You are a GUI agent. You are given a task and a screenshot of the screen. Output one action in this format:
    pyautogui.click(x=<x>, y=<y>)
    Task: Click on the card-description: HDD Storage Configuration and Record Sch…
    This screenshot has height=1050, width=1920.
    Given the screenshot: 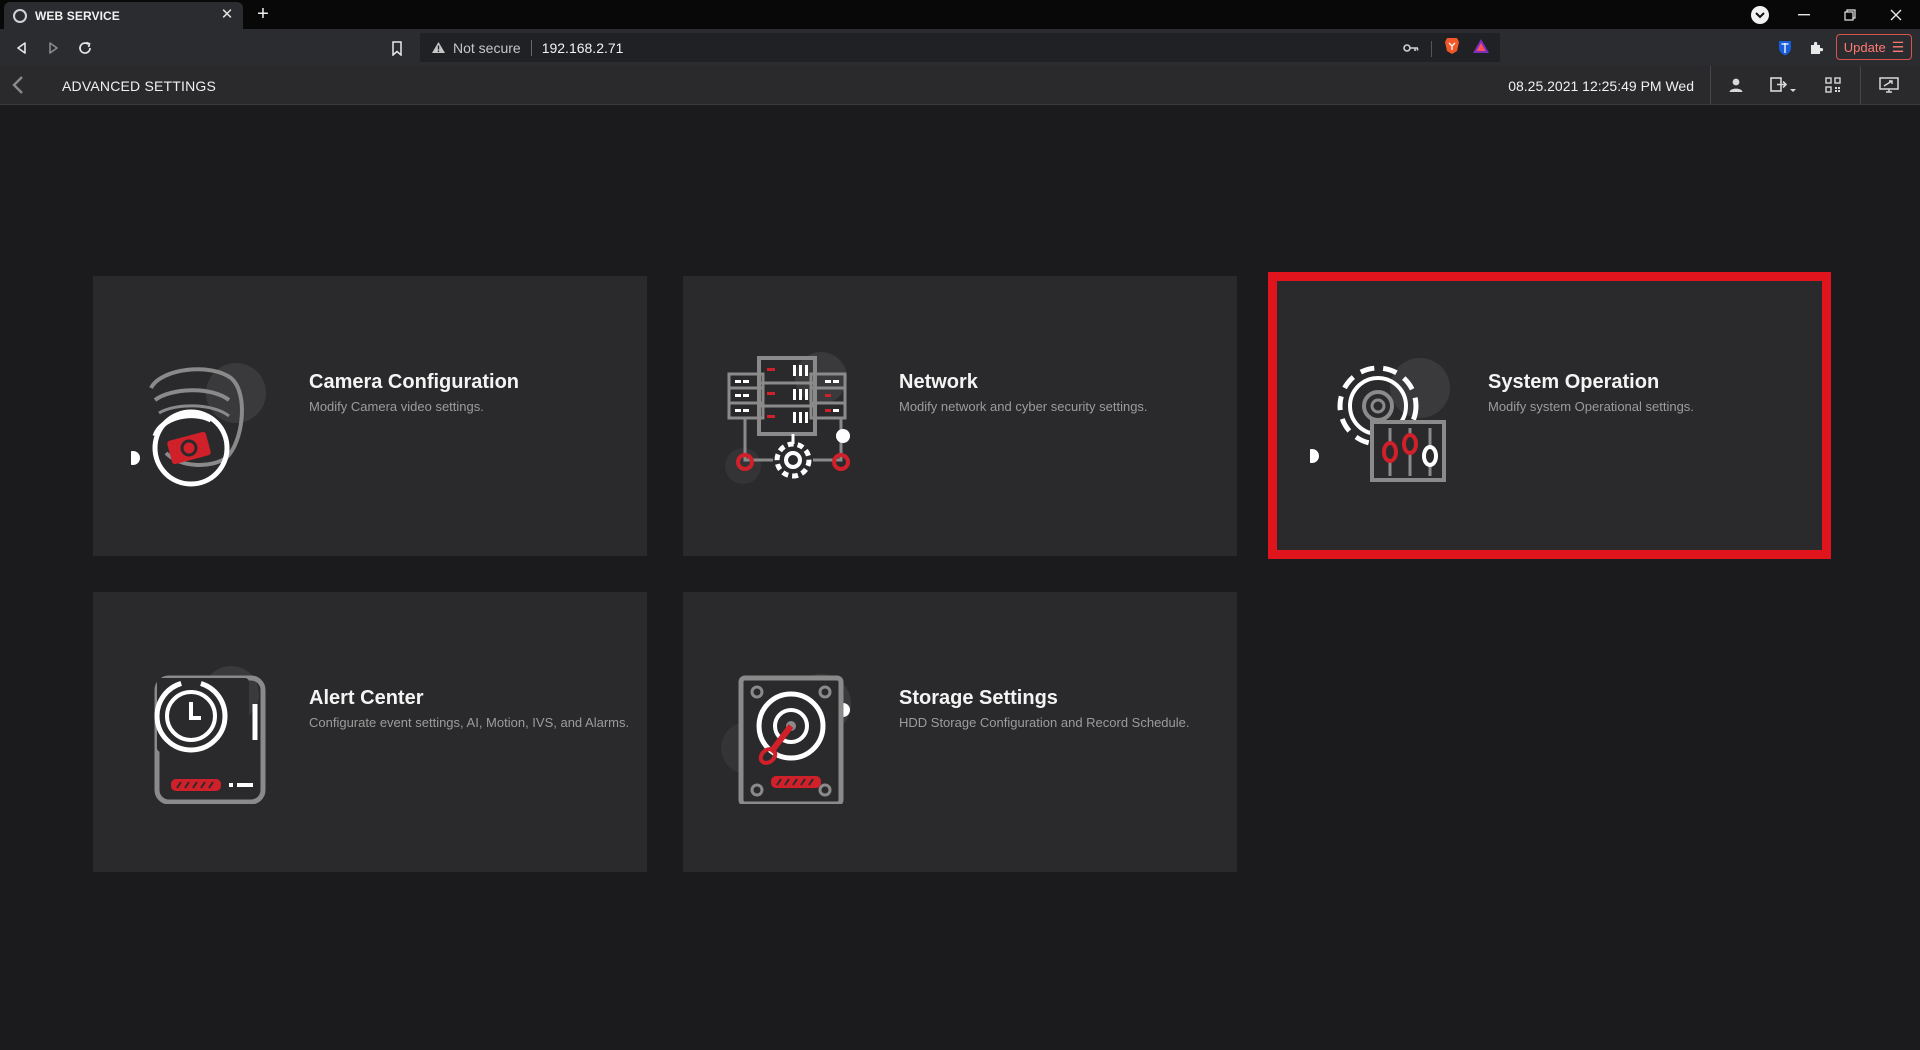 What is the action you would take?
    pyautogui.click(x=1044, y=722)
    